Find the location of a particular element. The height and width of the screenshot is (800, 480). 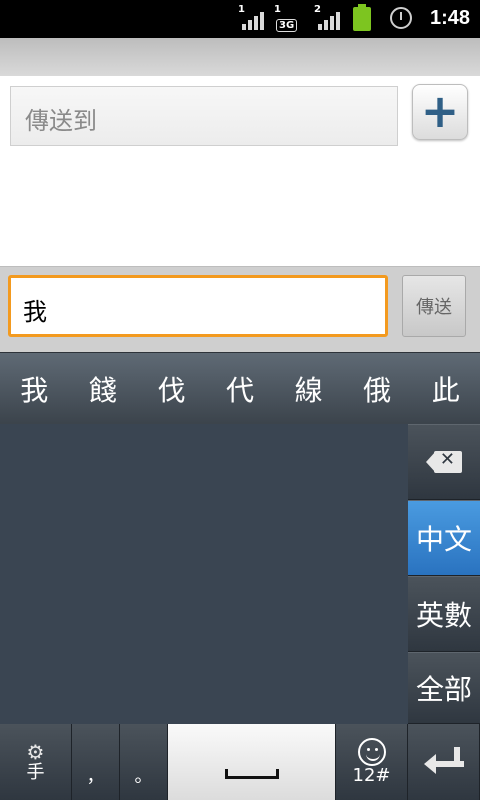

candidate-bar: 我 餞 伐 代 線 俄 此 is located at coordinates (240, 388).